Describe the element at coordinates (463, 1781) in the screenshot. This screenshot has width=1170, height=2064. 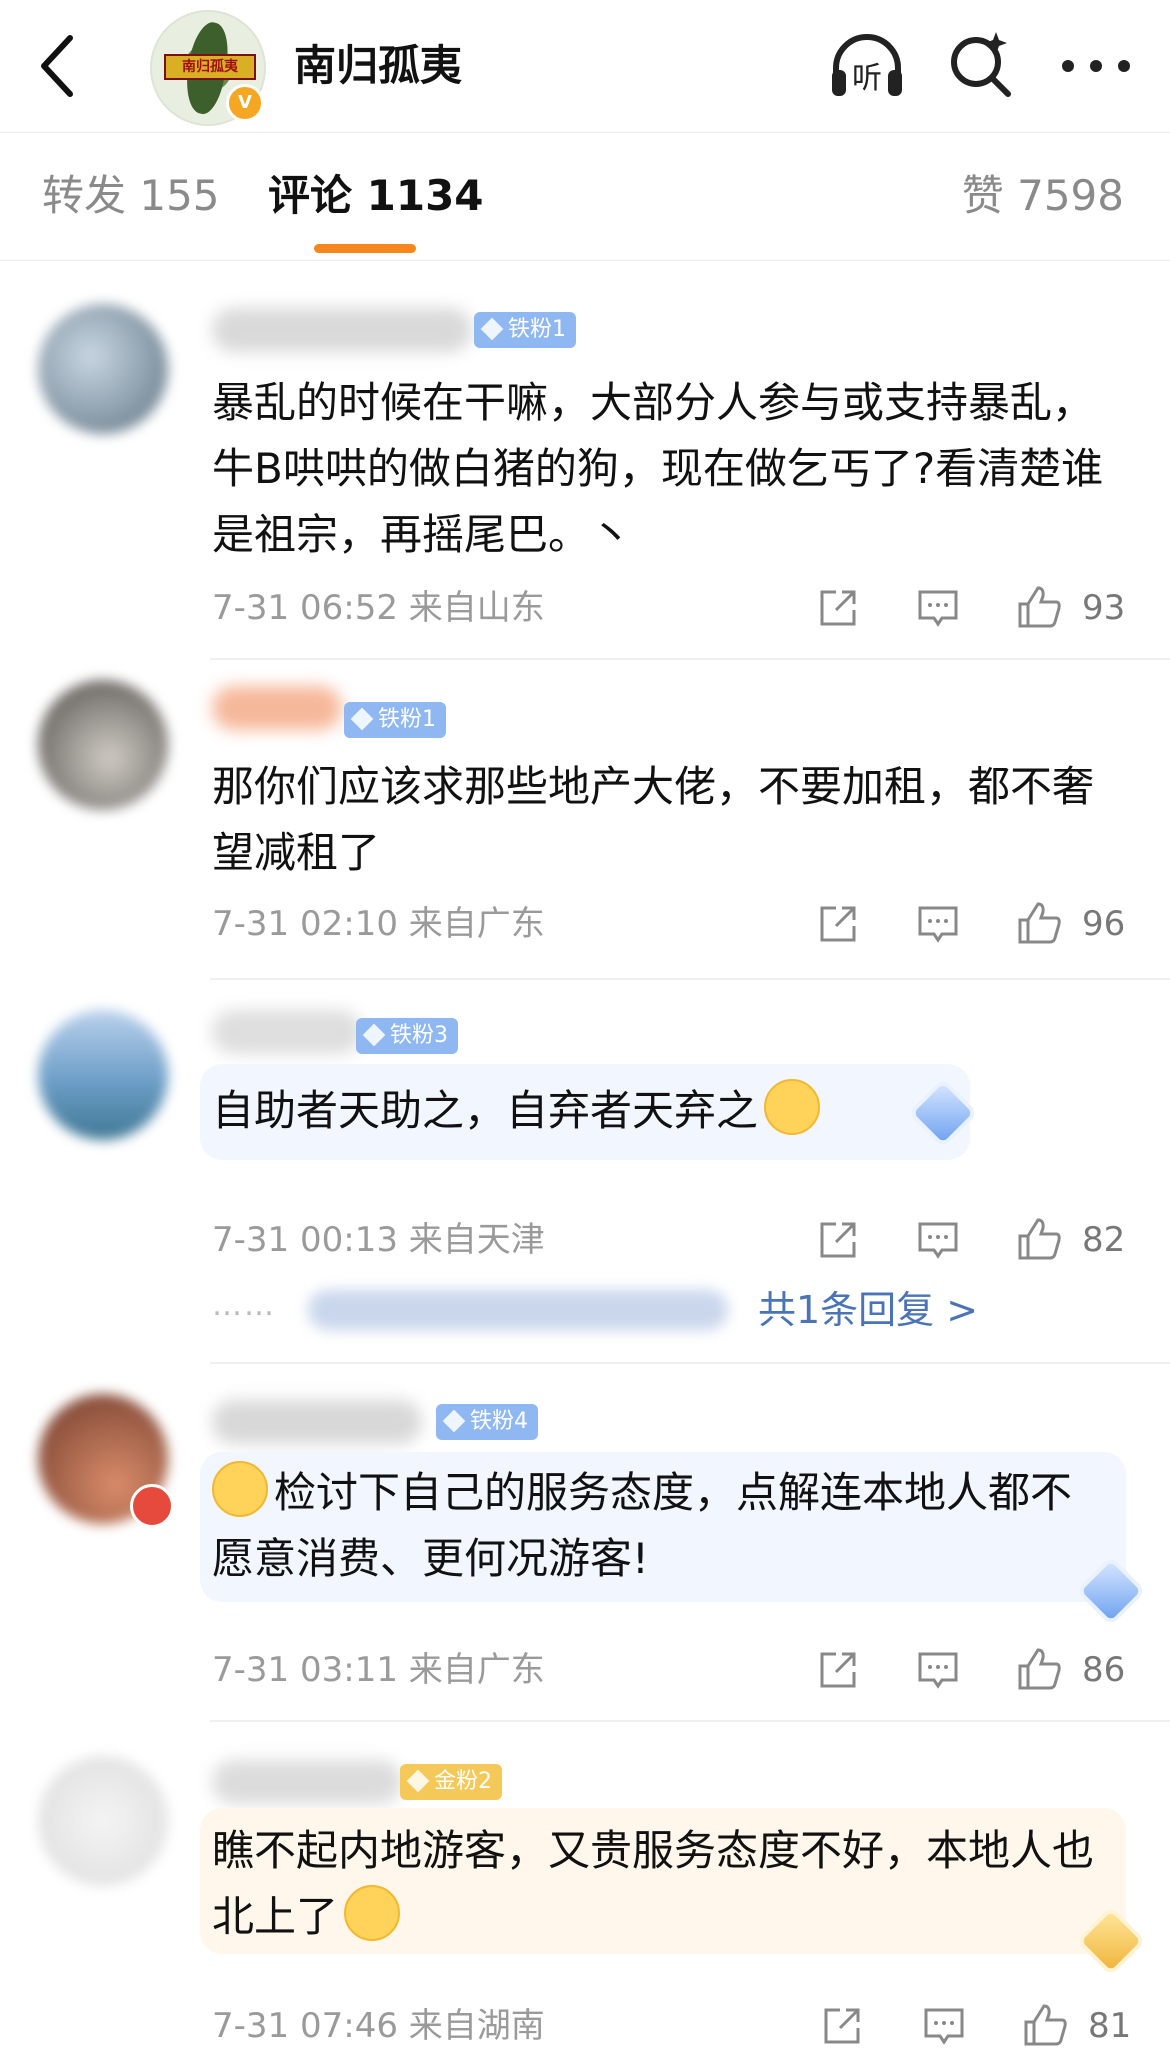
I see `fan-badge-label: 金粉2` at that location.